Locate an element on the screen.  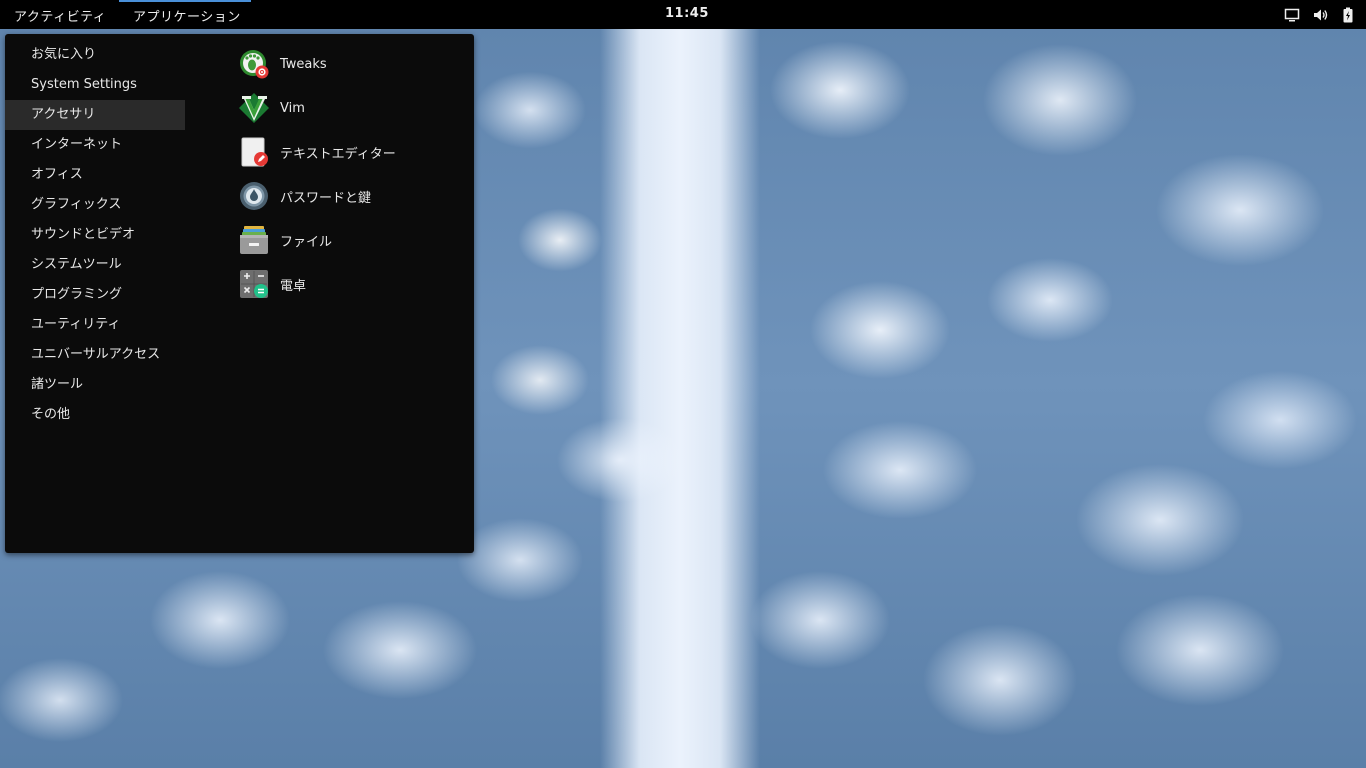
applications-menu-label: アプリケーション is located at coordinates (187, 17).